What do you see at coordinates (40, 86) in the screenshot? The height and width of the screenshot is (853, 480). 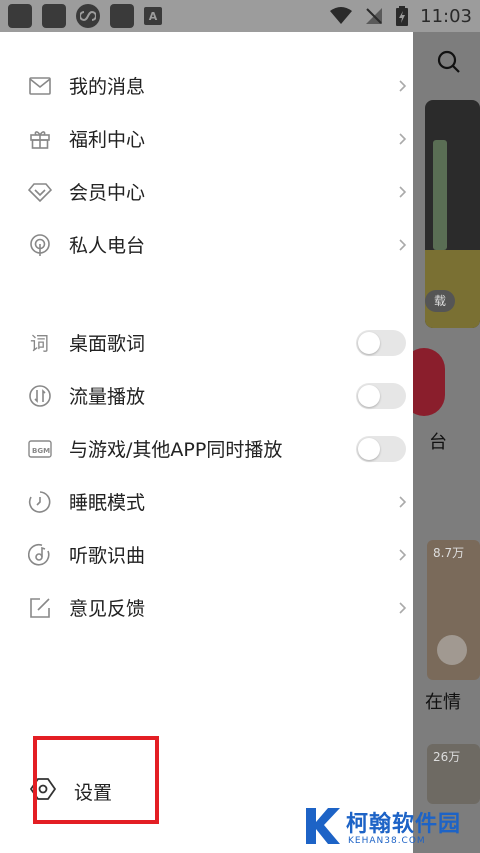 I see `mail-icon` at bounding box center [40, 86].